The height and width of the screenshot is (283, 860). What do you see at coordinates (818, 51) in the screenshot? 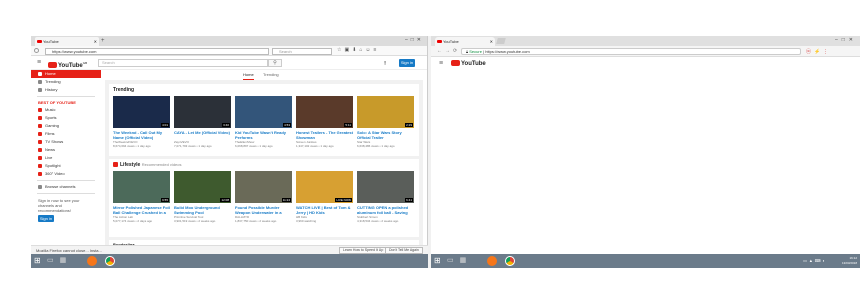
I see `extension-icons: ⓞ⚡⋮` at bounding box center [818, 51].